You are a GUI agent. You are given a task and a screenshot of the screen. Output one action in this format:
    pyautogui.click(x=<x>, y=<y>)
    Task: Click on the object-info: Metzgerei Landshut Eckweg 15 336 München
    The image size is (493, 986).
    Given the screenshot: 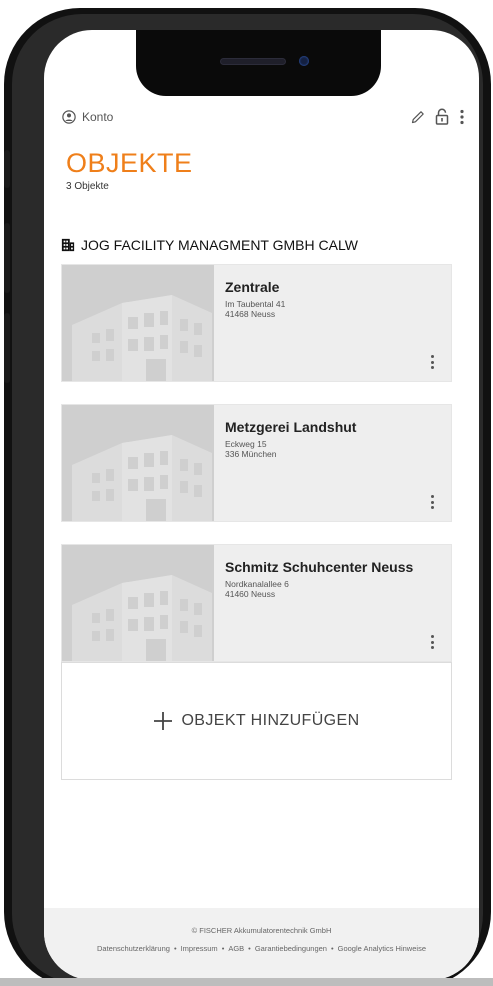 What is the action you would take?
    pyautogui.click(x=332, y=463)
    